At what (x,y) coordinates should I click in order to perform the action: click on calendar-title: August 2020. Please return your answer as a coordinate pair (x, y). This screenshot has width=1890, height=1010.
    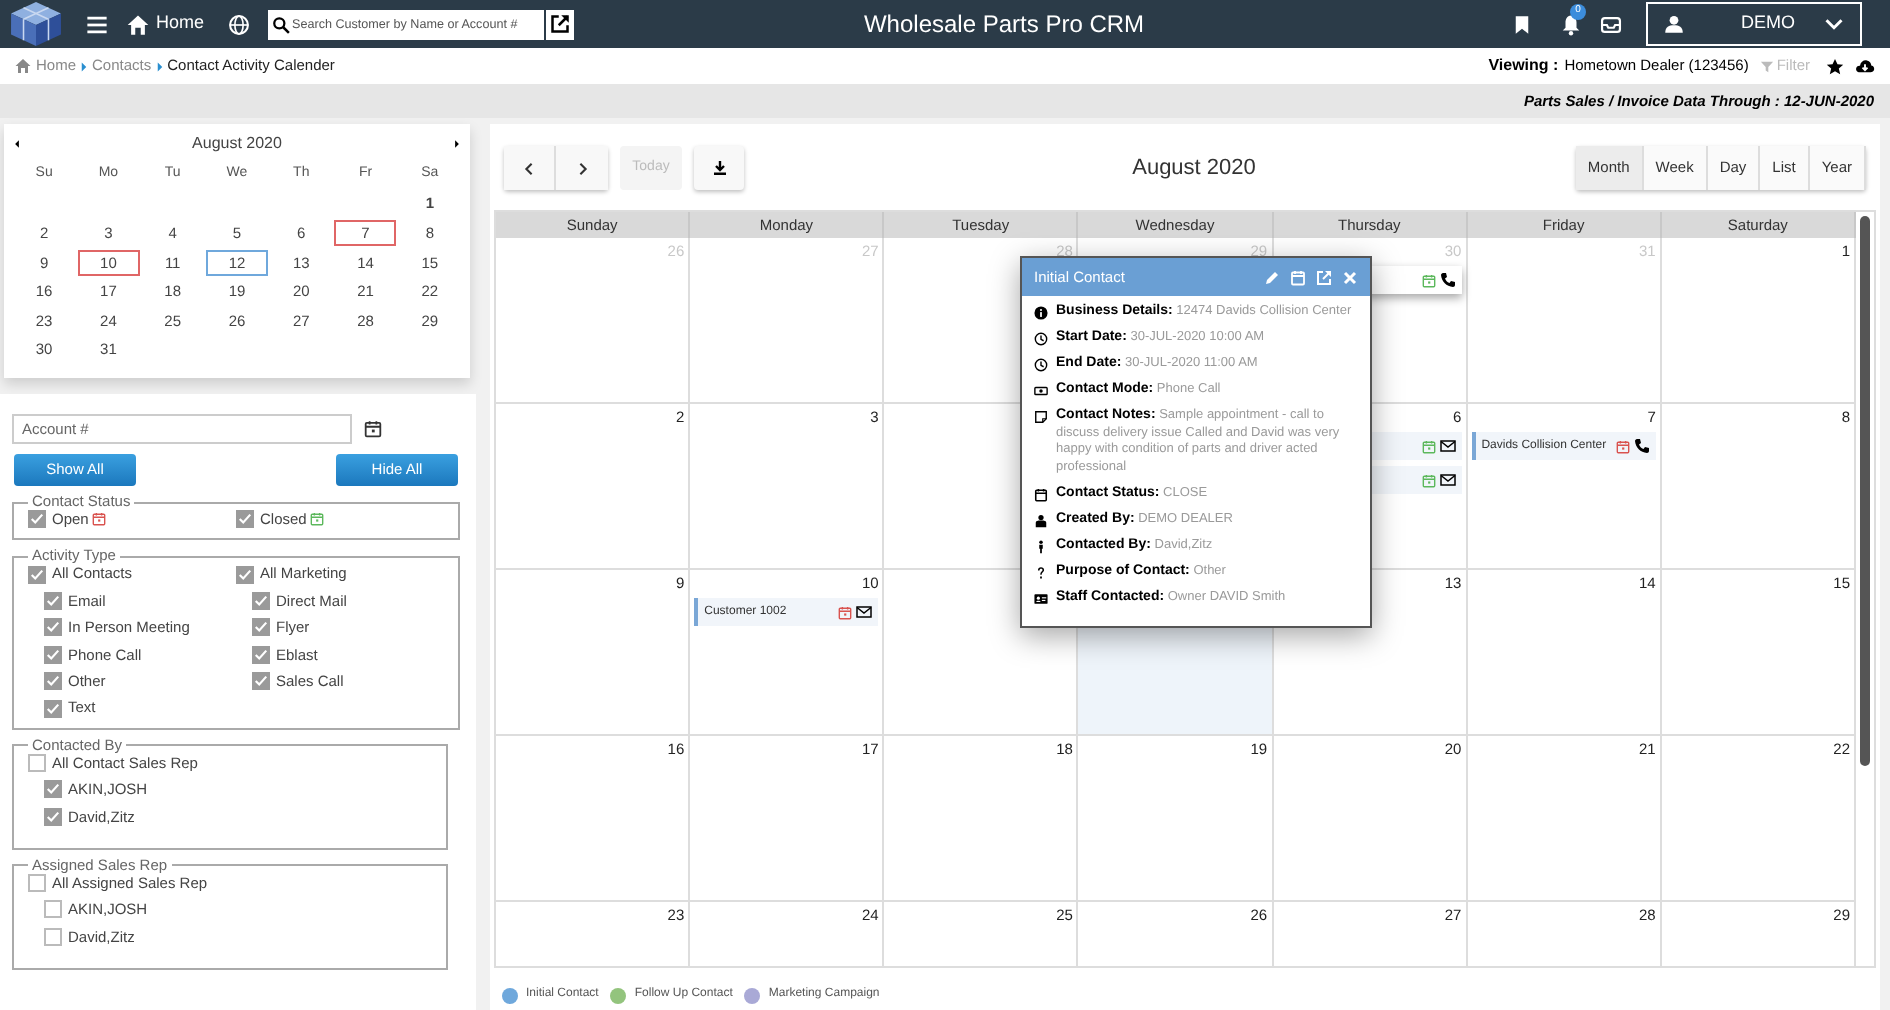
    Looking at the image, I should click on (1194, 168).